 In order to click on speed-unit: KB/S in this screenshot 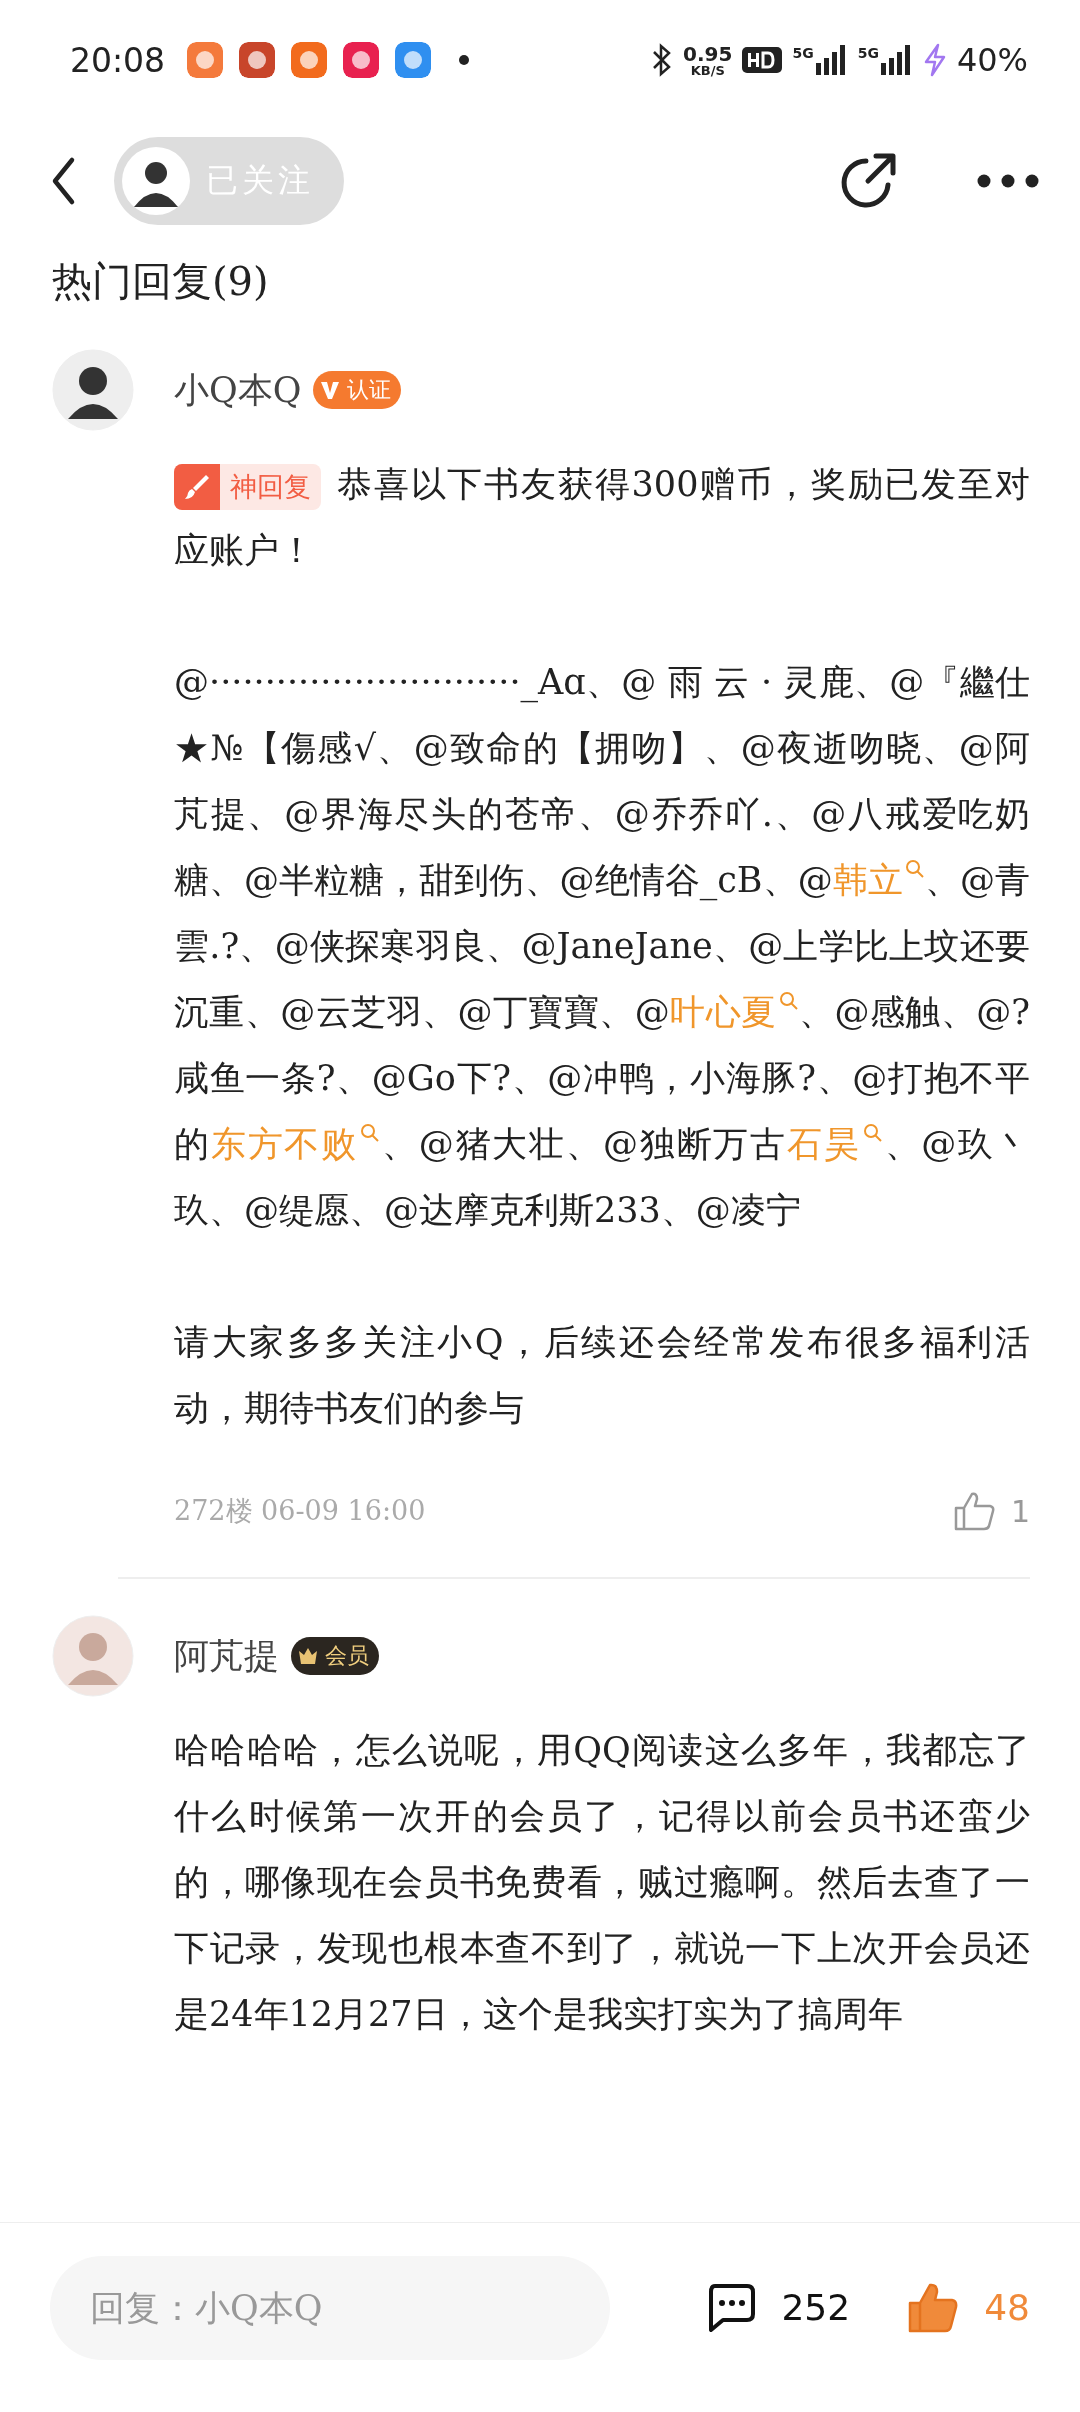, I will do `click(707, 70)`.